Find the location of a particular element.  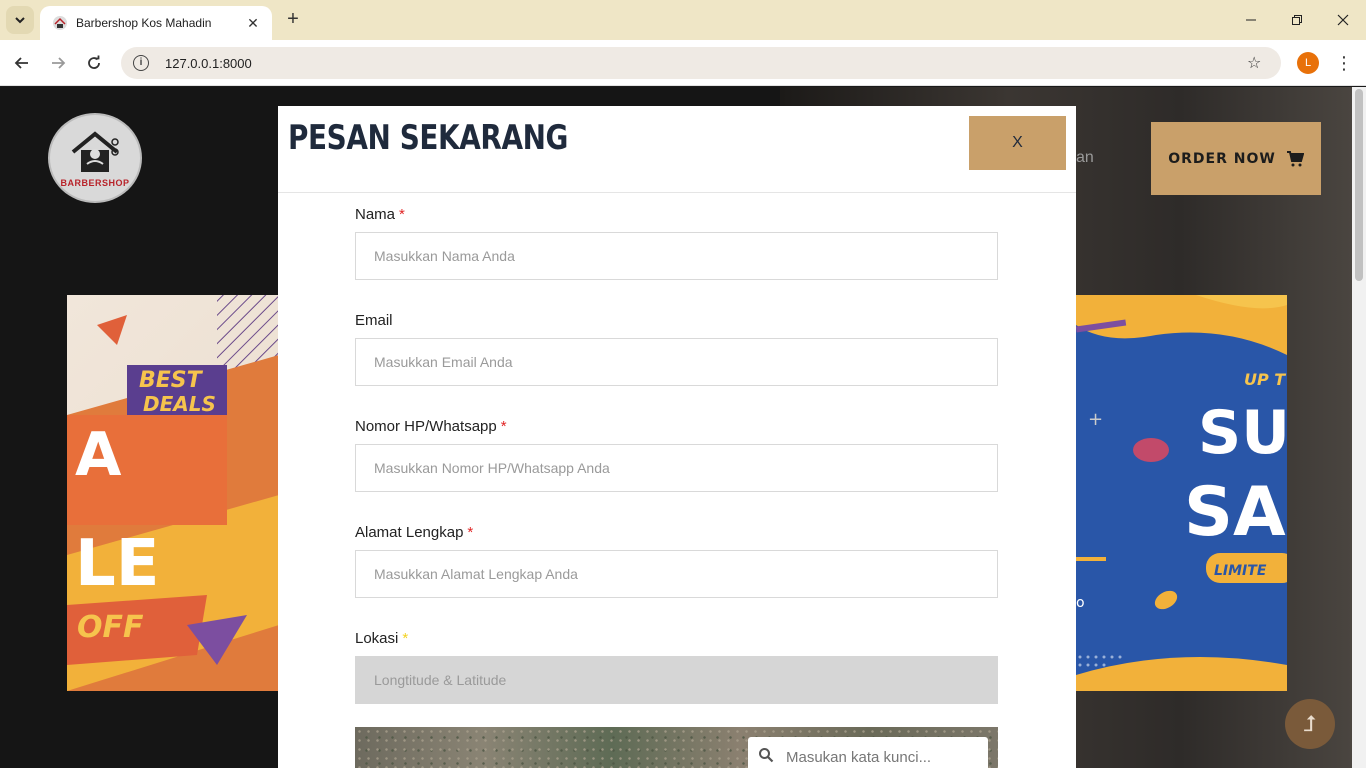

barbershop-logo-icon is located at coordinates (95, 151).